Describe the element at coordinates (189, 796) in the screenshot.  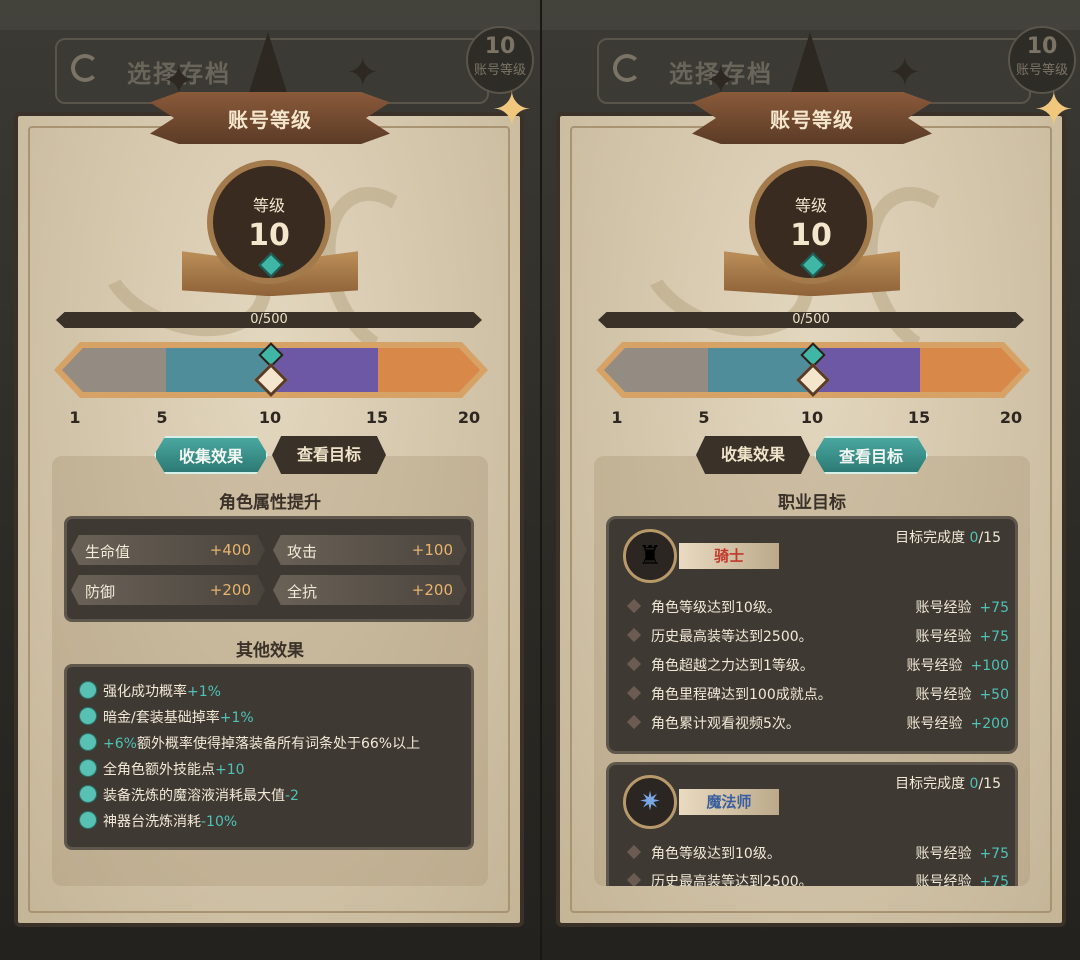
I see `effect-row: 装备洗炼的魔溶液消耗最大值-2` at that location.